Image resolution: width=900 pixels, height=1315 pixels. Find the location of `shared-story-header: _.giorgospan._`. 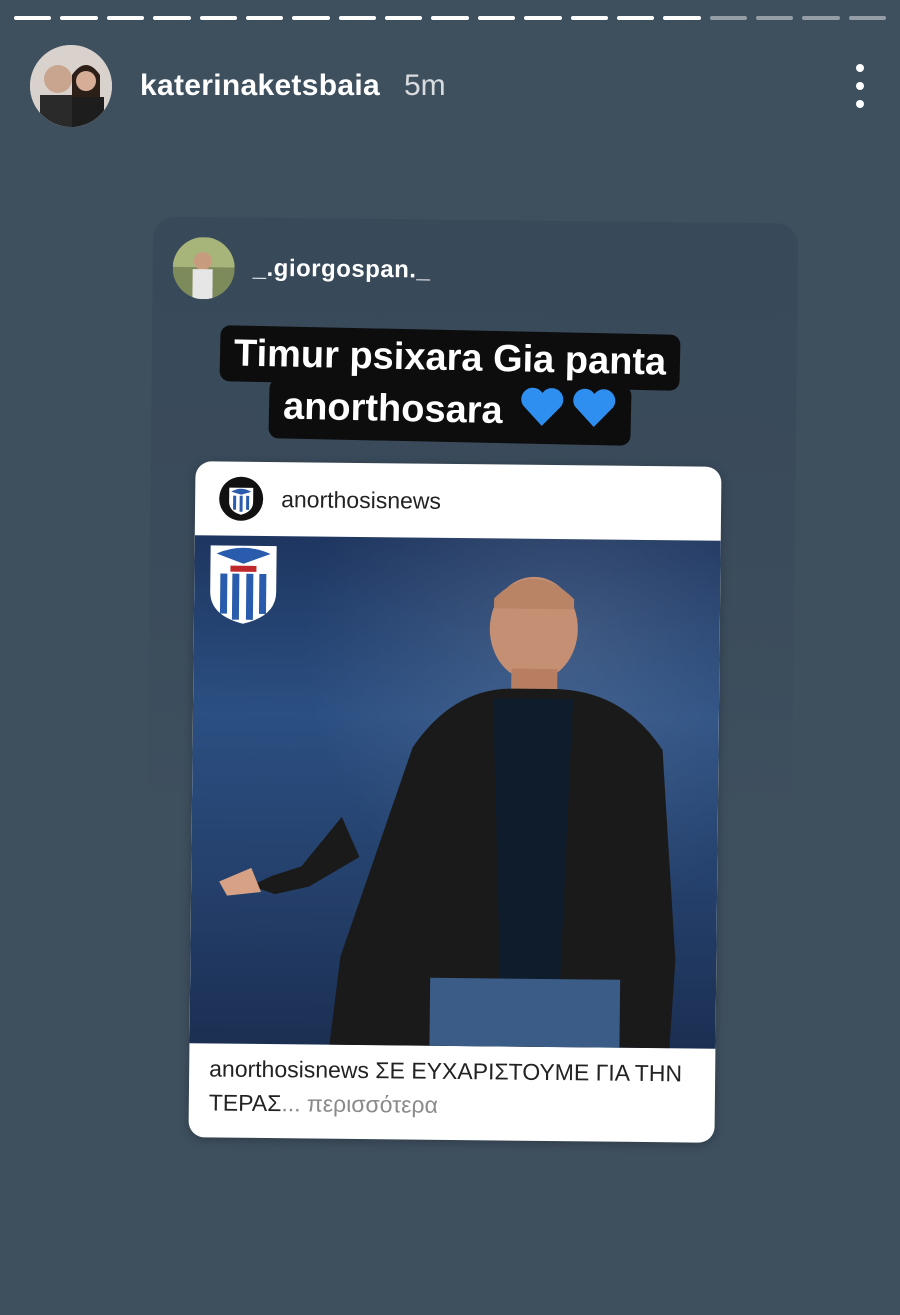

shared-story-header: _.giorgospan._ is located at coordinates (301, 269).